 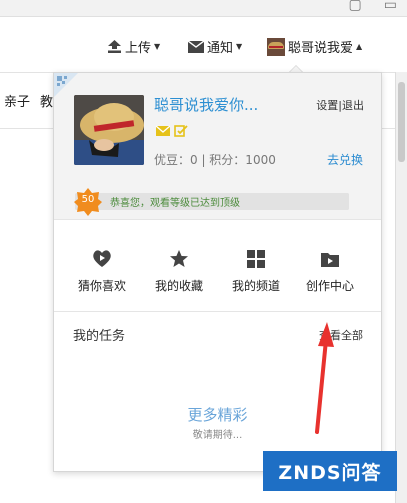 I want to click on notify-menu: 通知 ▼, so click(x=215, y=46).